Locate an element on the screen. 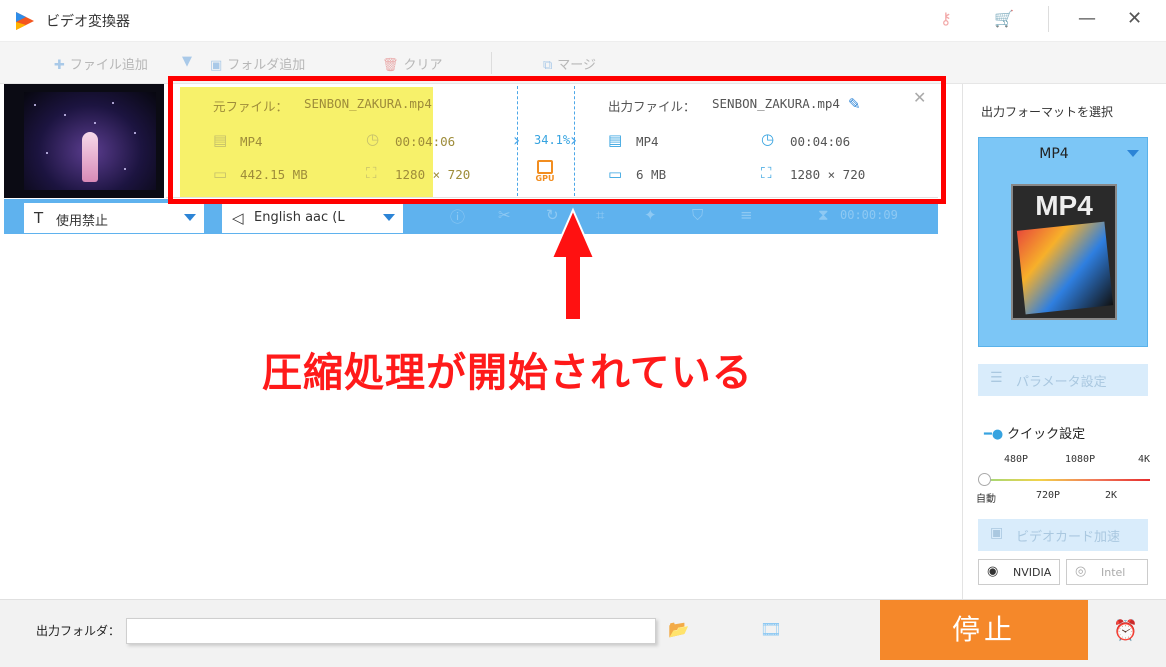  add-file-button: ✚ ファイル追加 is located at coordinates (101, 63).